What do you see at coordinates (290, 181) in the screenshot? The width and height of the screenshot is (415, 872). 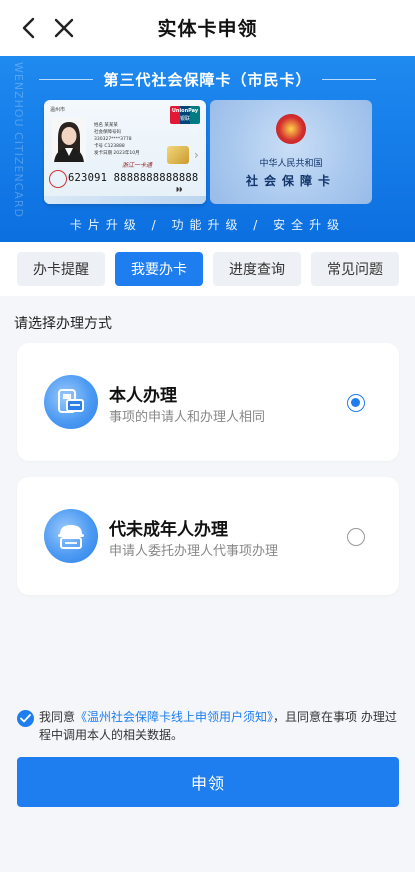 I see `card-back-line2: 社会保障卡` at bounding box center [290, 181].